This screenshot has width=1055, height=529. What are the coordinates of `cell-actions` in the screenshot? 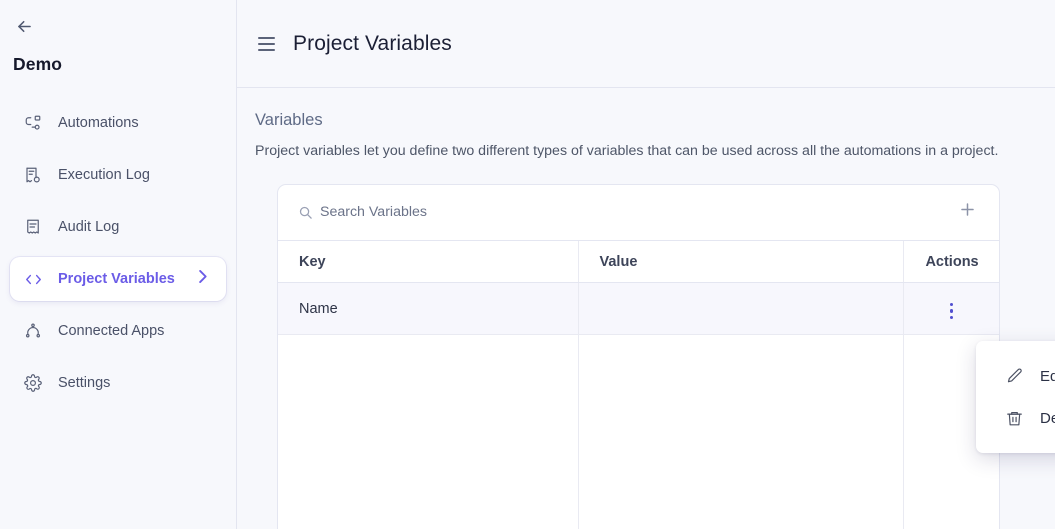 It's located at (951, 309).